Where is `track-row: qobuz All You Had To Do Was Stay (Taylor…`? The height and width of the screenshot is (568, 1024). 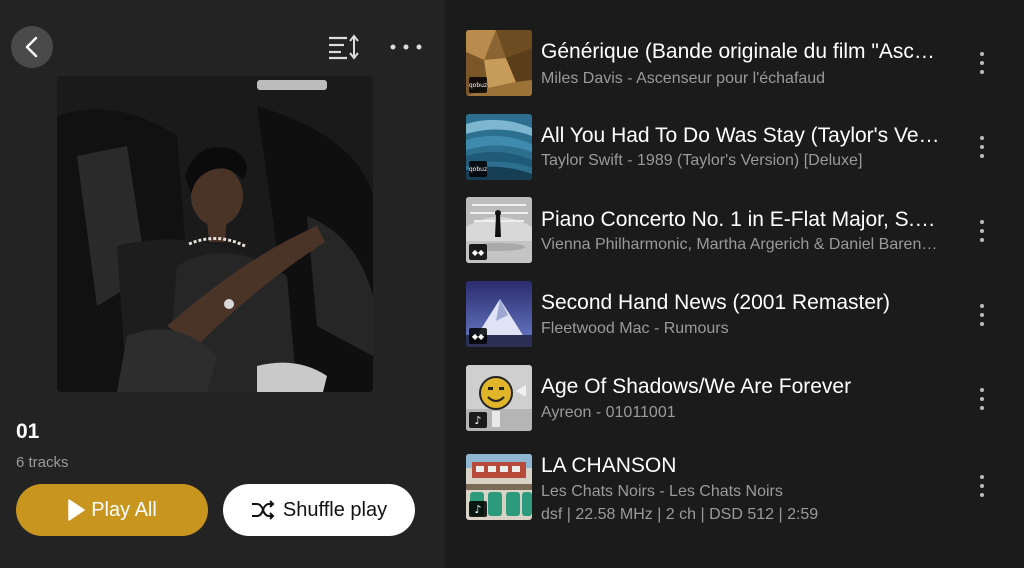
track-row: qobuz All You Had To Do Was Stay (Taylor… is located at coordinates (734, 147).